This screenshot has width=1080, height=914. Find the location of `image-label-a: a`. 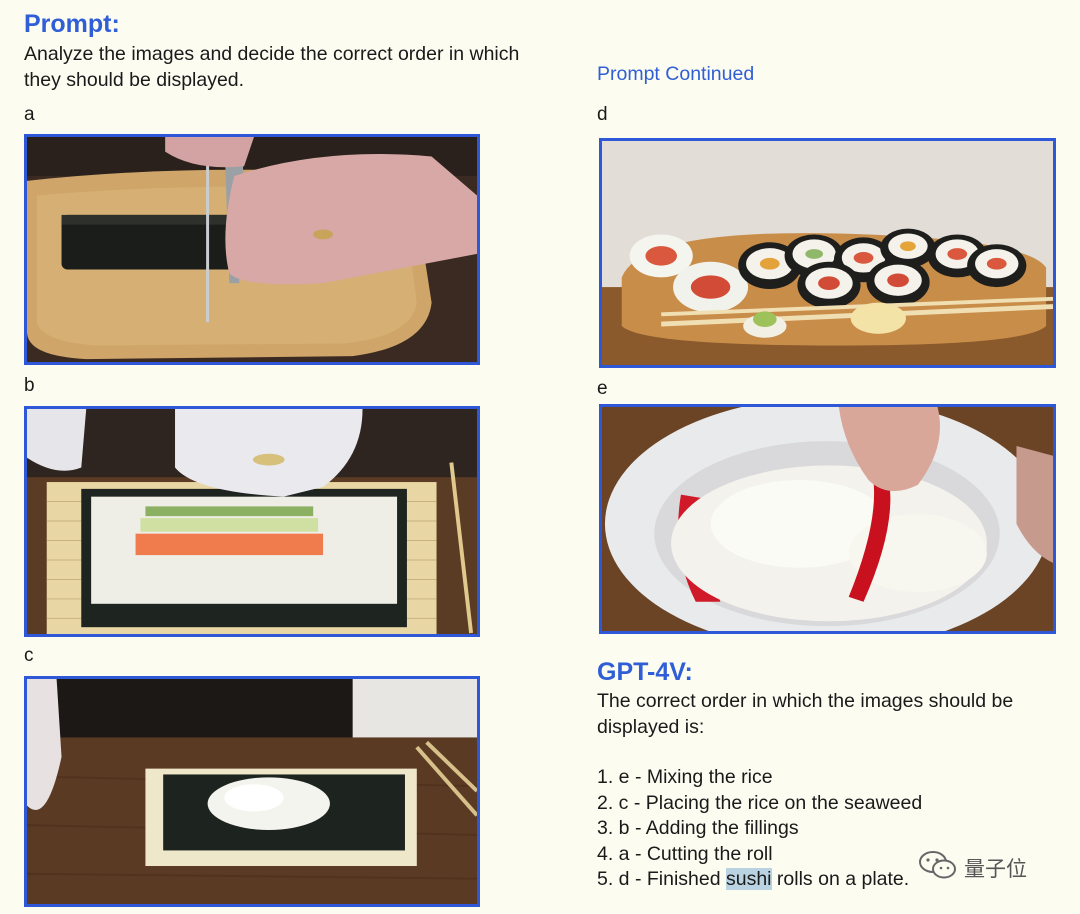

image-label-a: a is located at coordinates (29, 114).